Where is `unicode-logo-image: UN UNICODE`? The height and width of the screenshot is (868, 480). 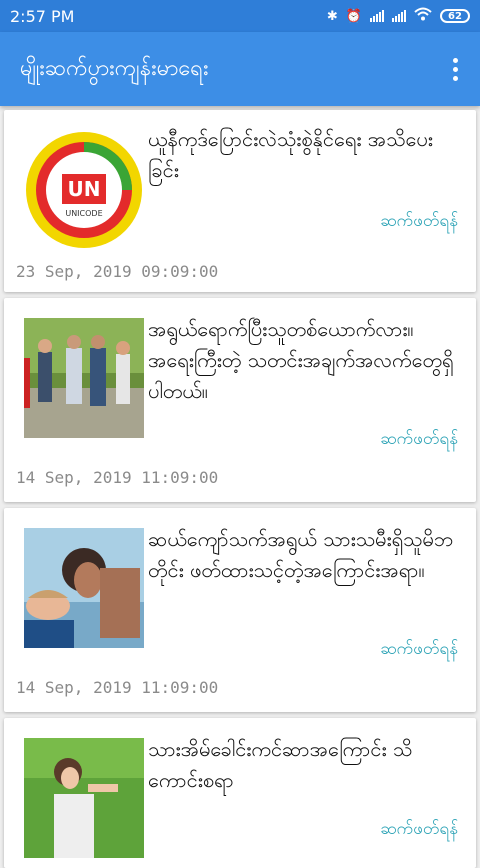 unicode-logo-image: UN UNICODE is located at coordinates (84, 190).